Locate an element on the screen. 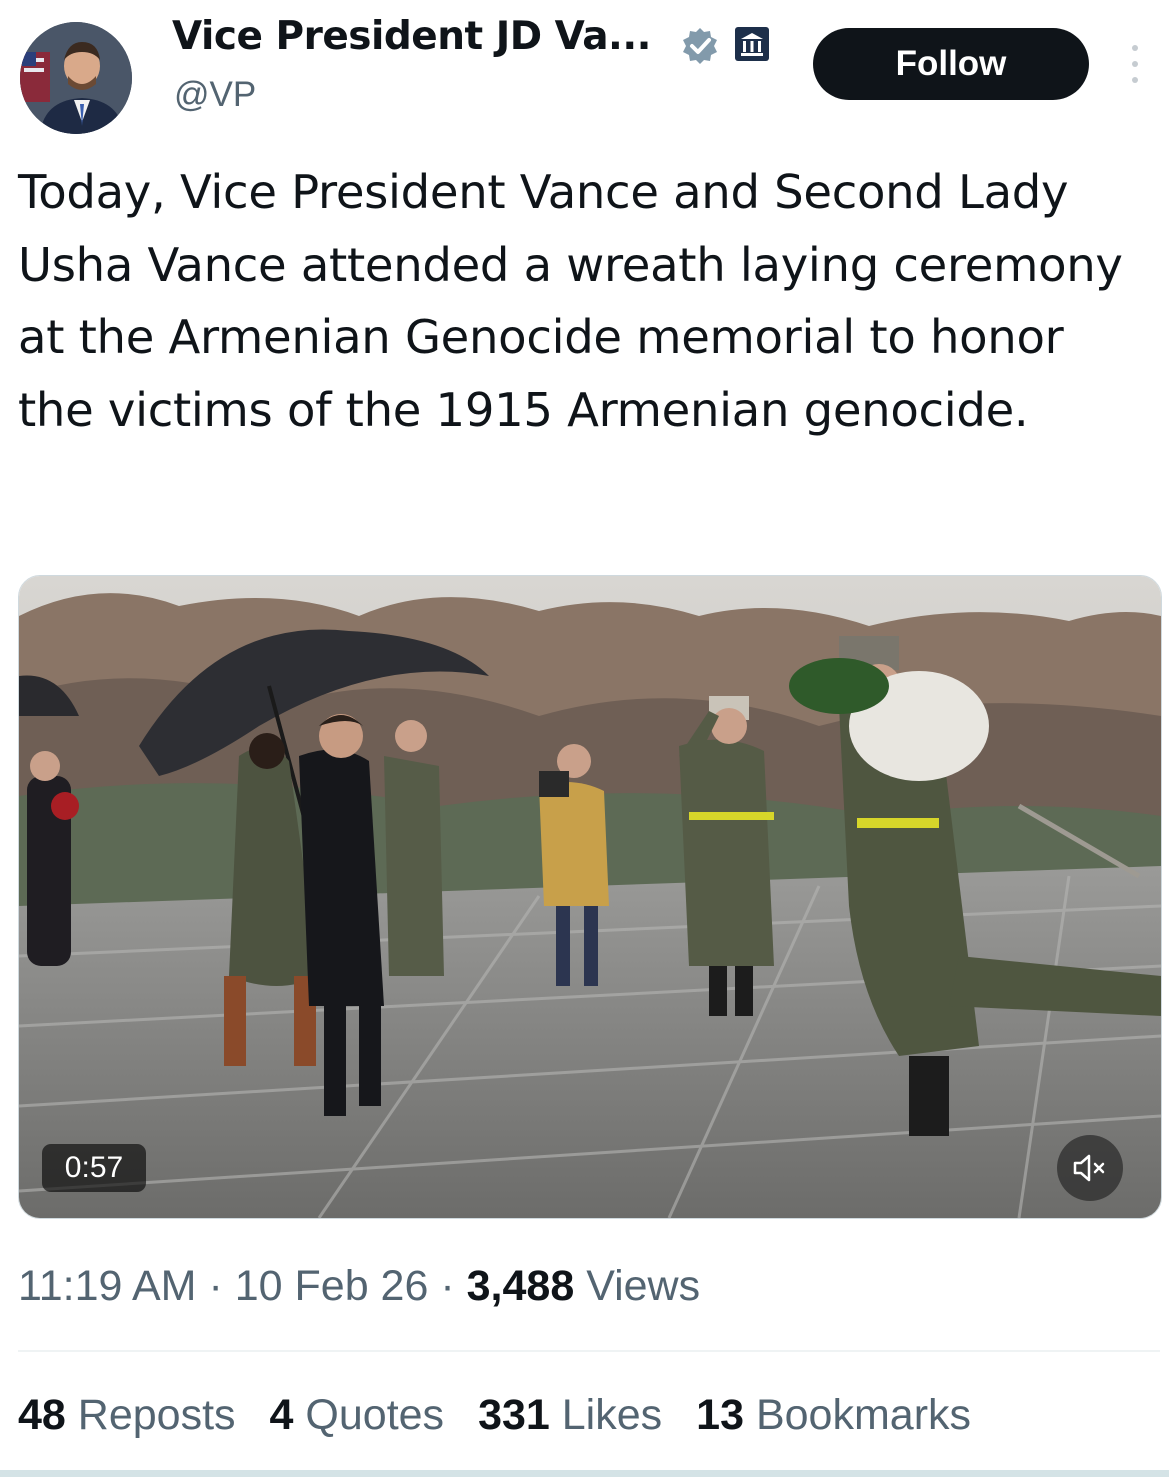 Image resolution: width=1169 pixels, height=1477 pixels. bookmarks-stat: 13 Bookmarks is located at coordinates (833, 1415).